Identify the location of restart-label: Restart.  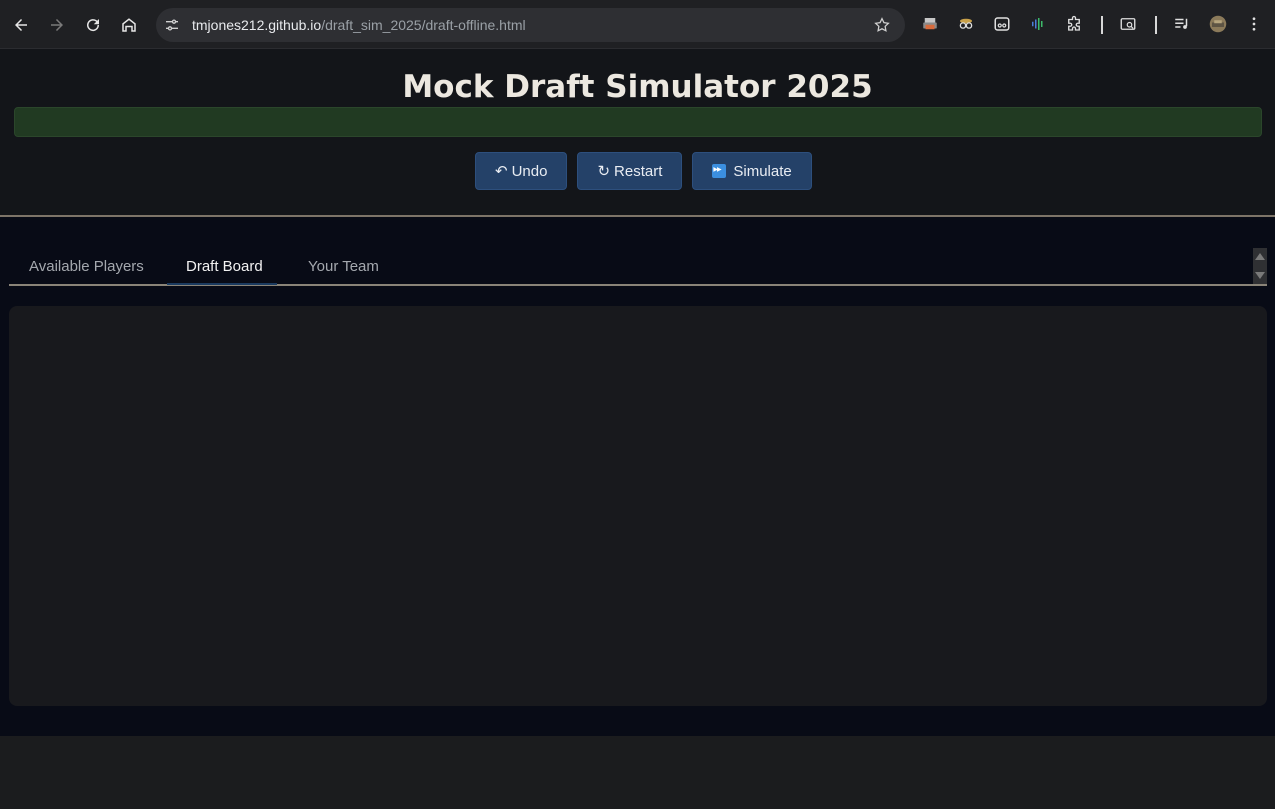
(638, 171).